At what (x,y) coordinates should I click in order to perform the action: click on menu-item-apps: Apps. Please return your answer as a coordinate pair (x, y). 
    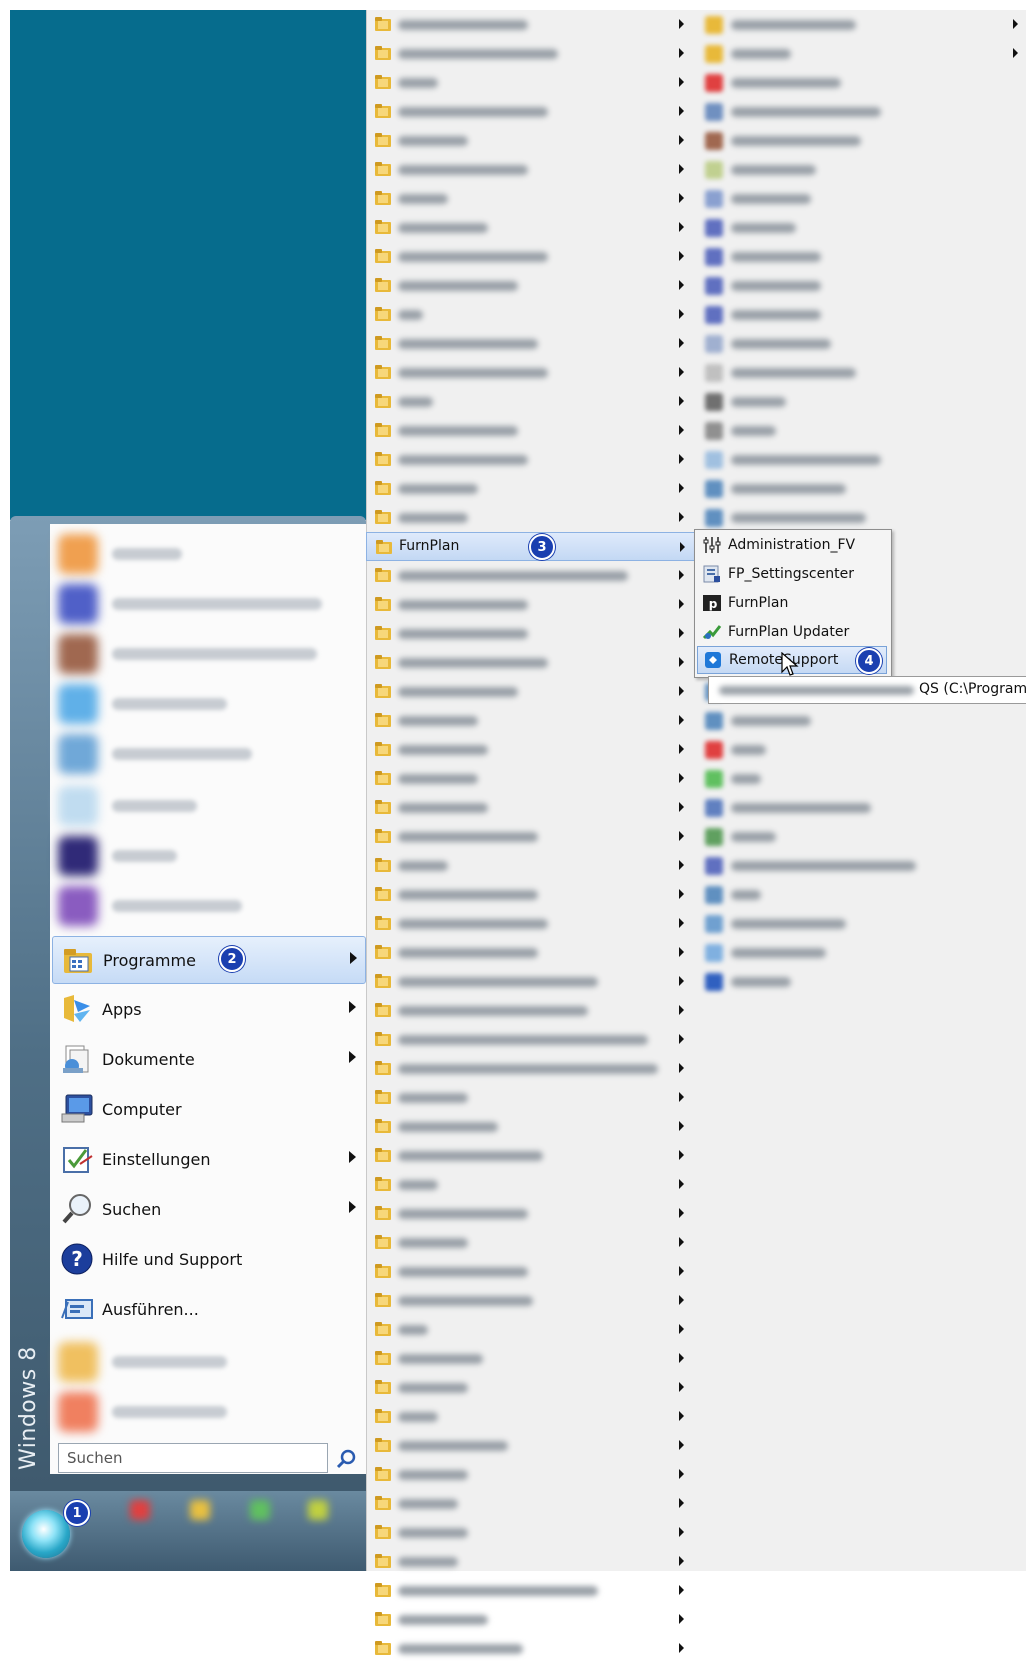
    Looking at the image, I should click on (208, 1009).